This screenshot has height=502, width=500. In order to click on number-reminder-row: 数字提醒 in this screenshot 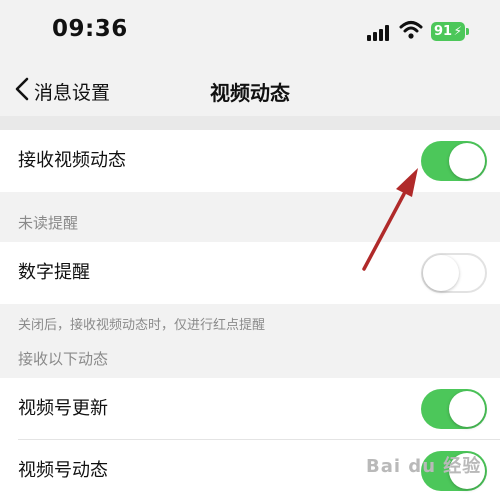, I will do `click(250, 273)`.